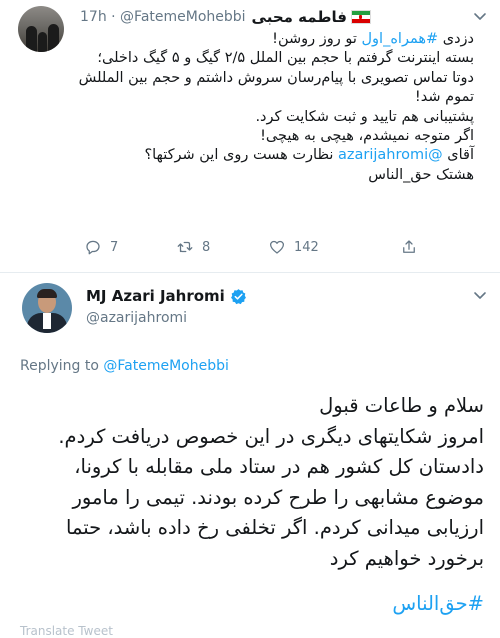 The width and height of the screenshot is (500, 638). What do you see at coordinates (185, 247) in the screenshot?
I see `retweet-icon` at bounding box center [185, 247].